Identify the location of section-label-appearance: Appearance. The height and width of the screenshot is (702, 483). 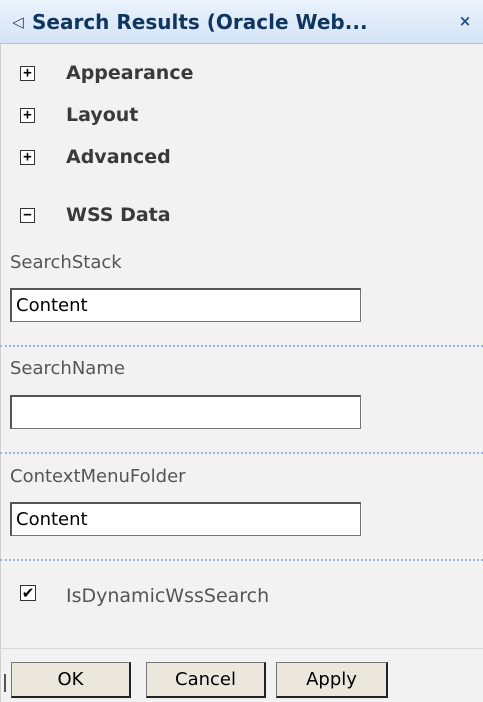
(129, 73).